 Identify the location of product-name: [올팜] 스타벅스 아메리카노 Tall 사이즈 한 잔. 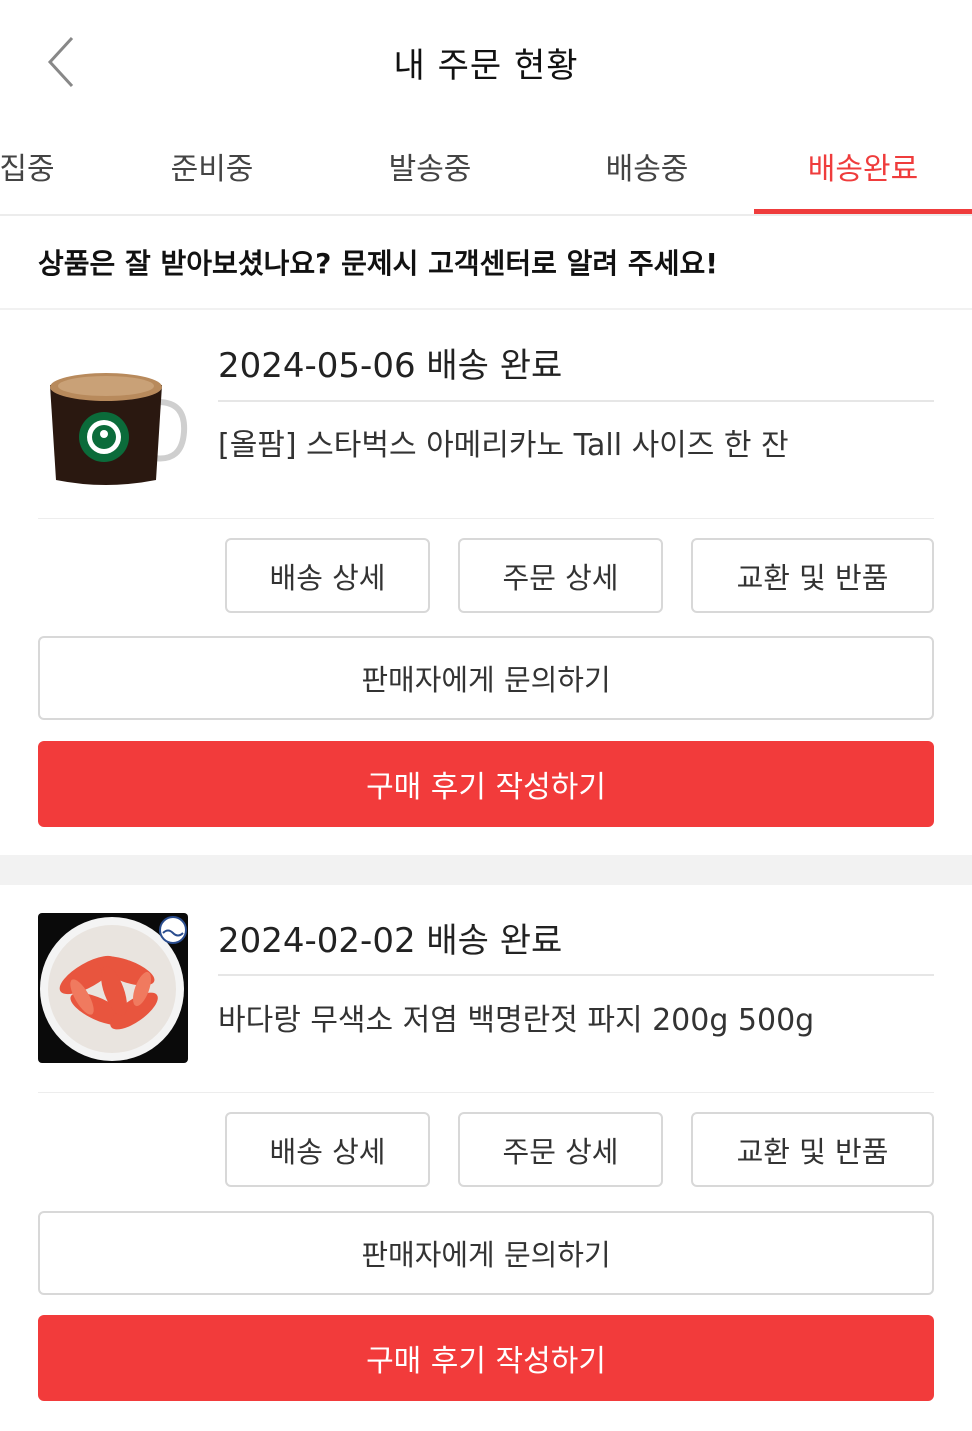
(503, 442).